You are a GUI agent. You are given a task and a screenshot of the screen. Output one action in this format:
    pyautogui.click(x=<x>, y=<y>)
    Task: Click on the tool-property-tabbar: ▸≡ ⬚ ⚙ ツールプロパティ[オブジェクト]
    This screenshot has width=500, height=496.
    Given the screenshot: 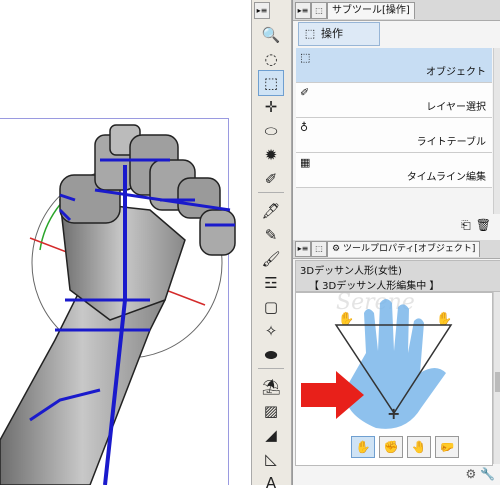 What is the action you would take?
    pyautogui.click(x=396, y=249)
    